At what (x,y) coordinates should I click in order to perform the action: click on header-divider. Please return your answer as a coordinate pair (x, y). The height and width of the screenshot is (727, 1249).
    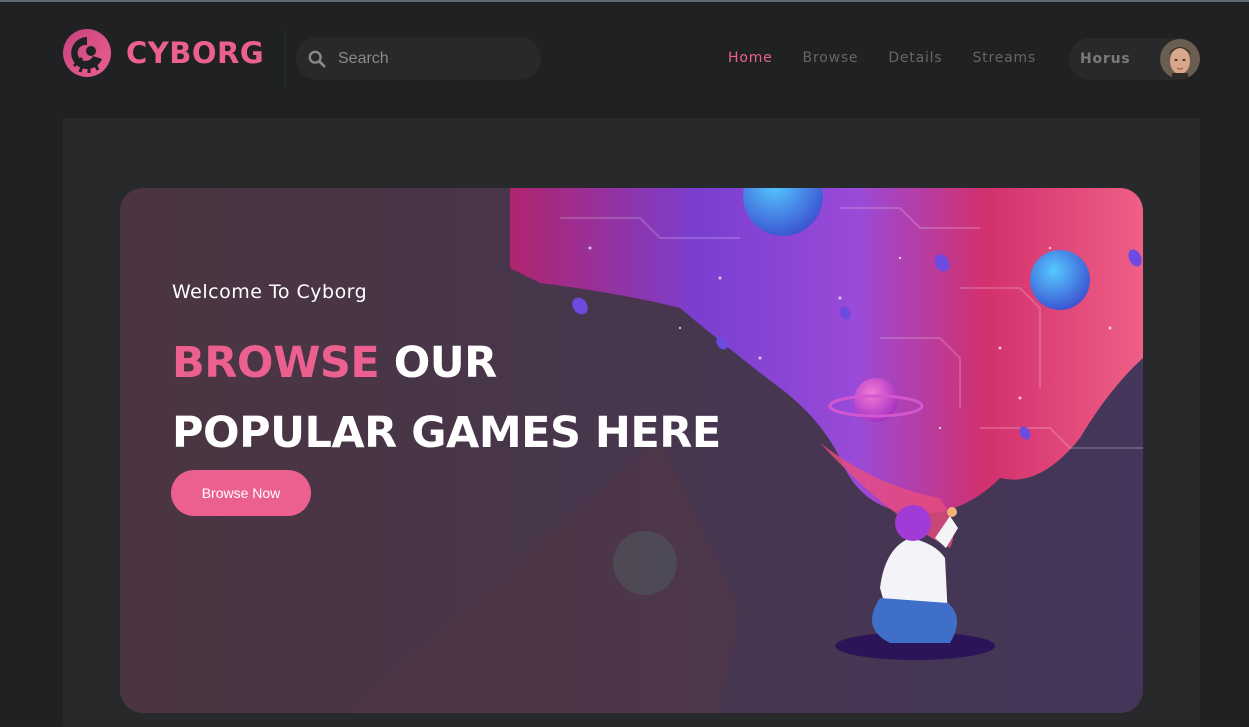
    Looking at the image, I should click on (285, 59).